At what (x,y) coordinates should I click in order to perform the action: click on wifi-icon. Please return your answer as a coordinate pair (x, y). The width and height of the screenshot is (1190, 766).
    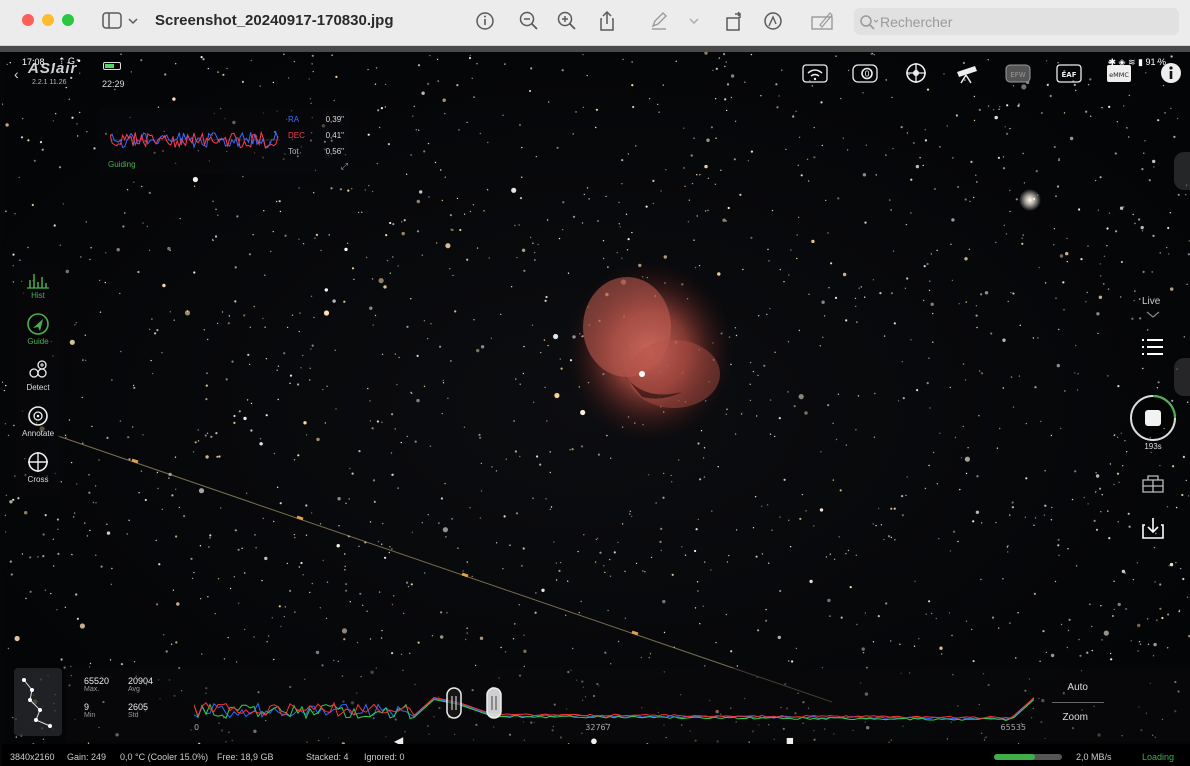
    Looking at the image, I should click on (815, 73).